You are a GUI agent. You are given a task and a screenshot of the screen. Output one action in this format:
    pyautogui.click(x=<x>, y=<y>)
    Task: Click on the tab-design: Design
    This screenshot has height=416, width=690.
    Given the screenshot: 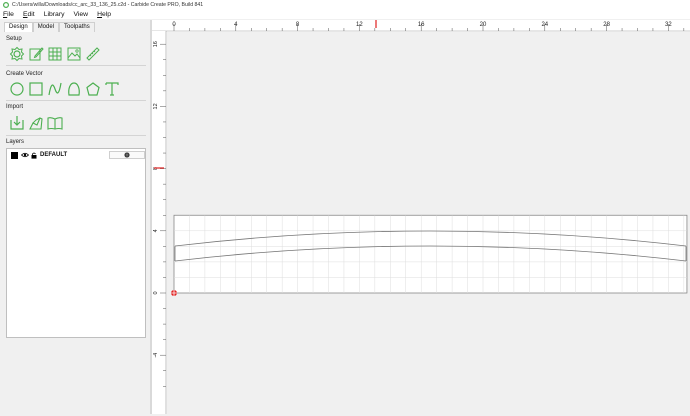 What is the action you would take?
    pyautogui.click(x=18, y=27)
    